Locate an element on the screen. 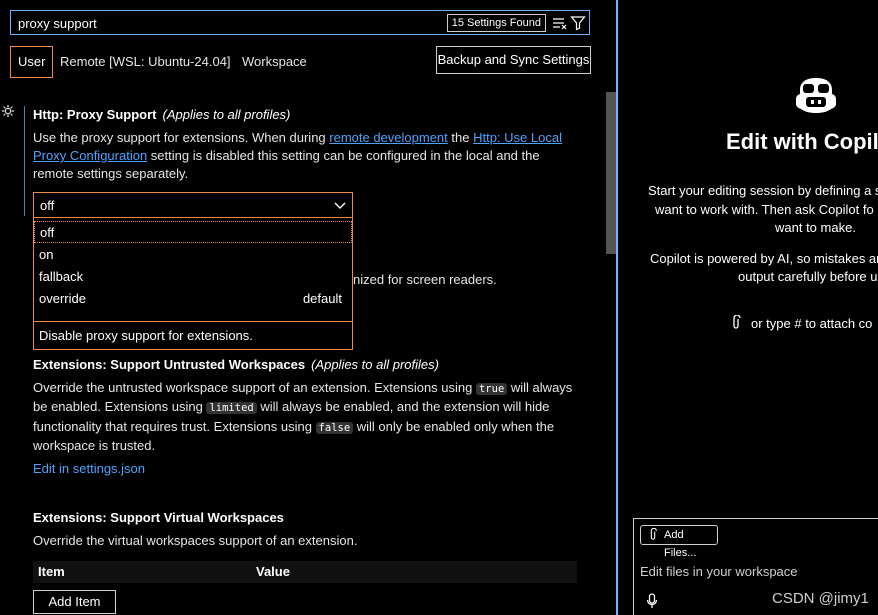 The image size is (878, 615). settings-search-input: proxy support 15 Settings Found is located at coordinates (300, 22).